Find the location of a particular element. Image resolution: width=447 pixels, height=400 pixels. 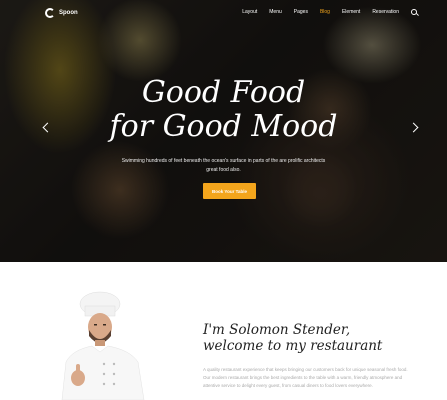

logo-icon is located at coordinates (50, 13).